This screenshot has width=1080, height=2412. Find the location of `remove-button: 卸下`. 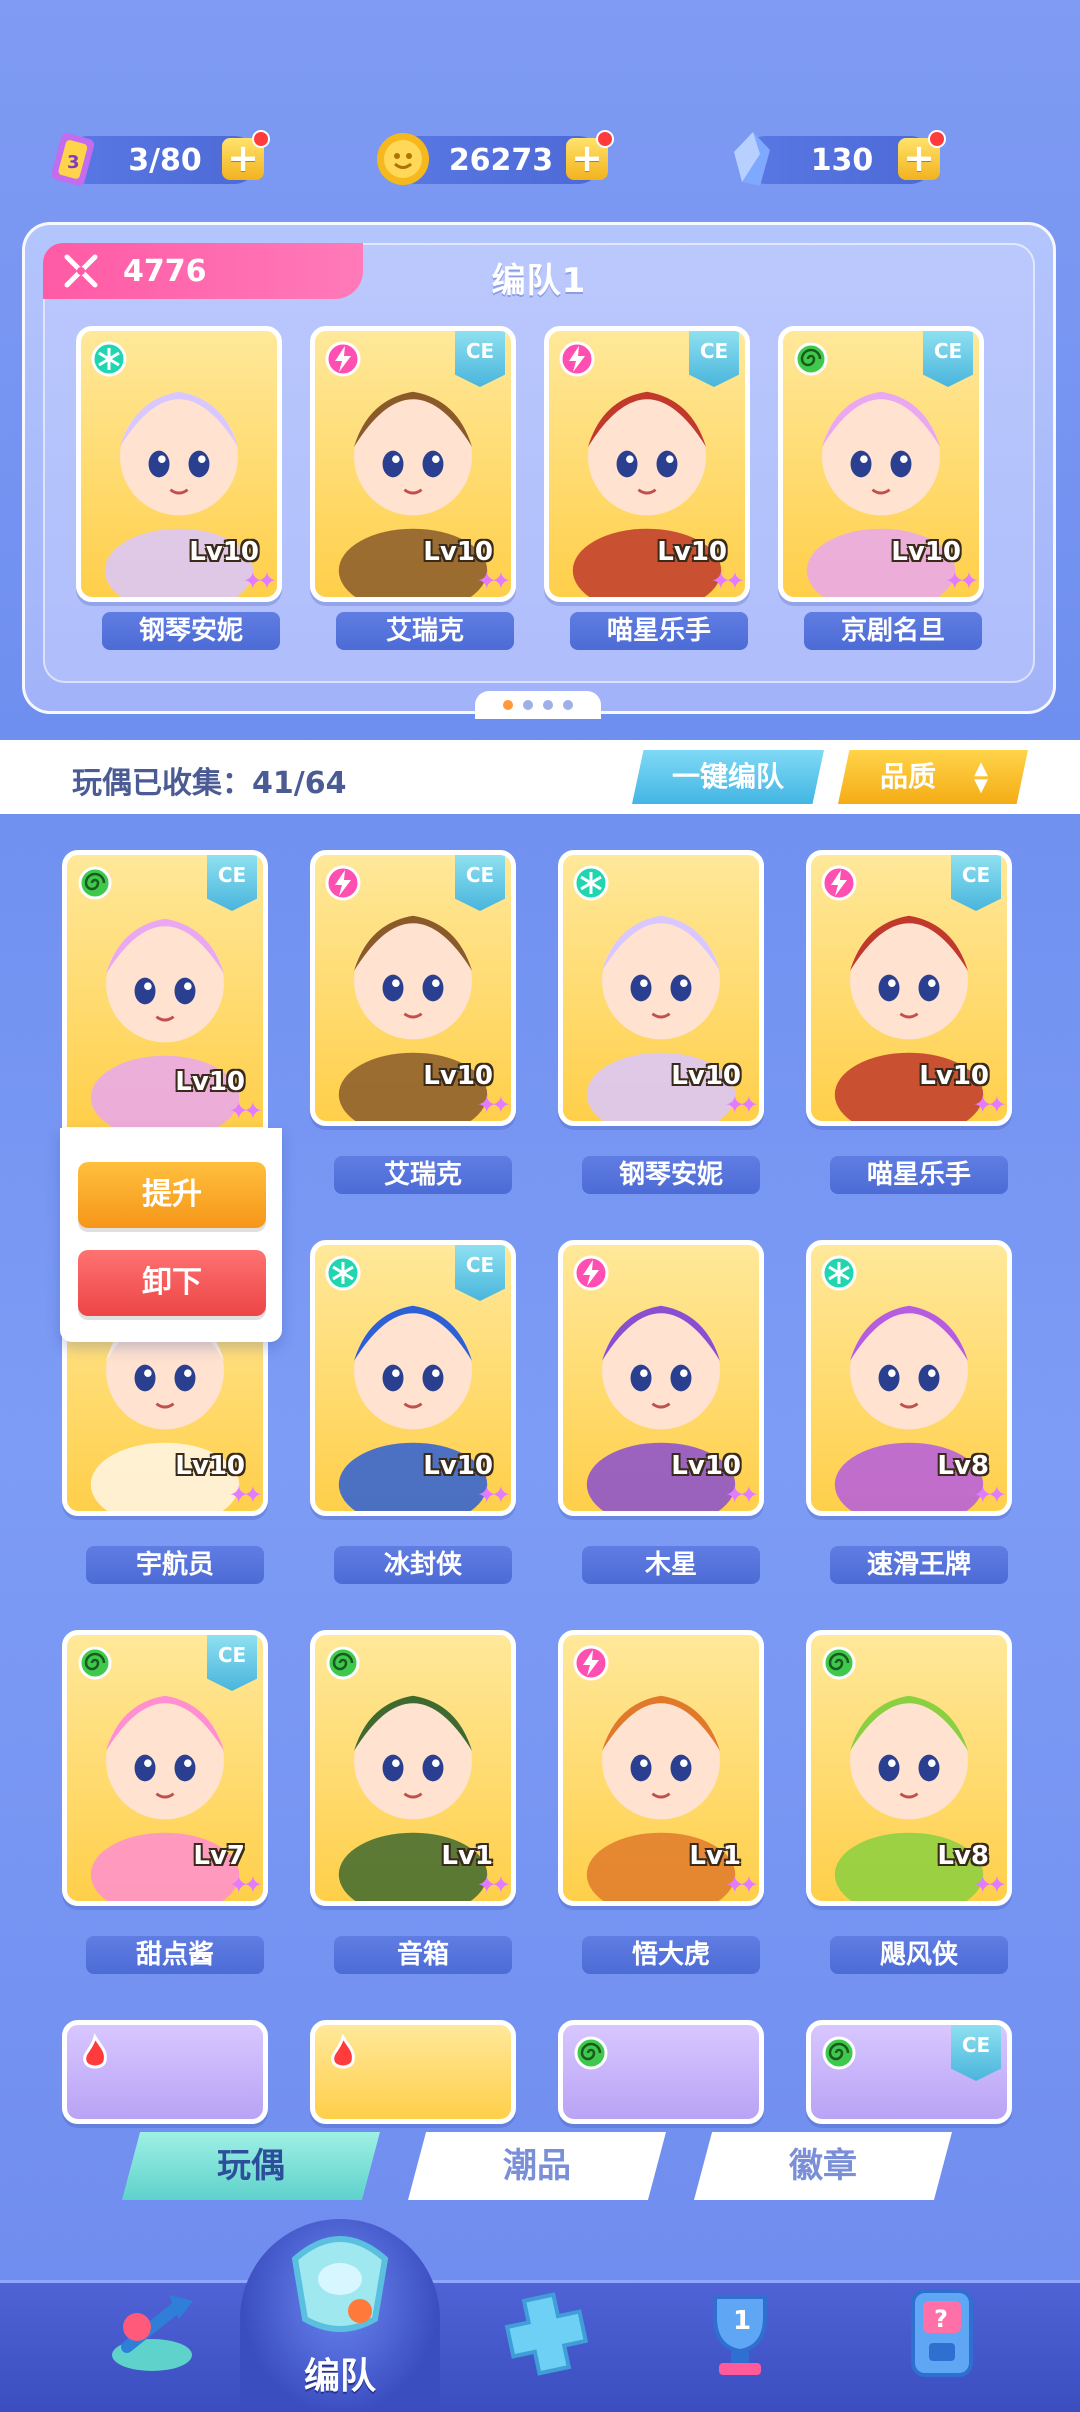

remove-button: 卸下 is located at coordinates (172, 1283).